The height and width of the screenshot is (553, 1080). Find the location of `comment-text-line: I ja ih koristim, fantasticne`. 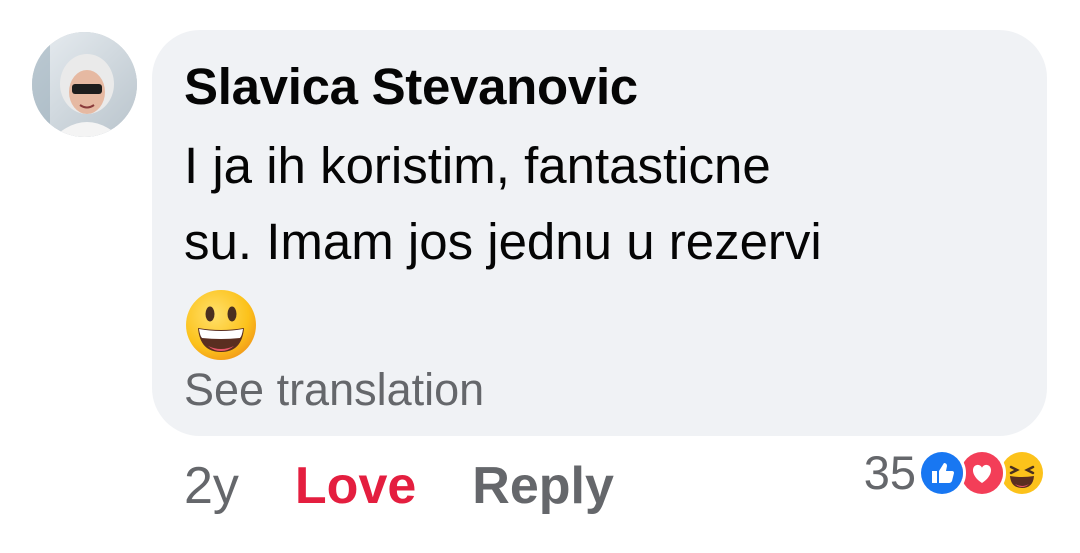

comment-text-line: I ja ih koristim, fantasticne is located at coordinates (477, 165).